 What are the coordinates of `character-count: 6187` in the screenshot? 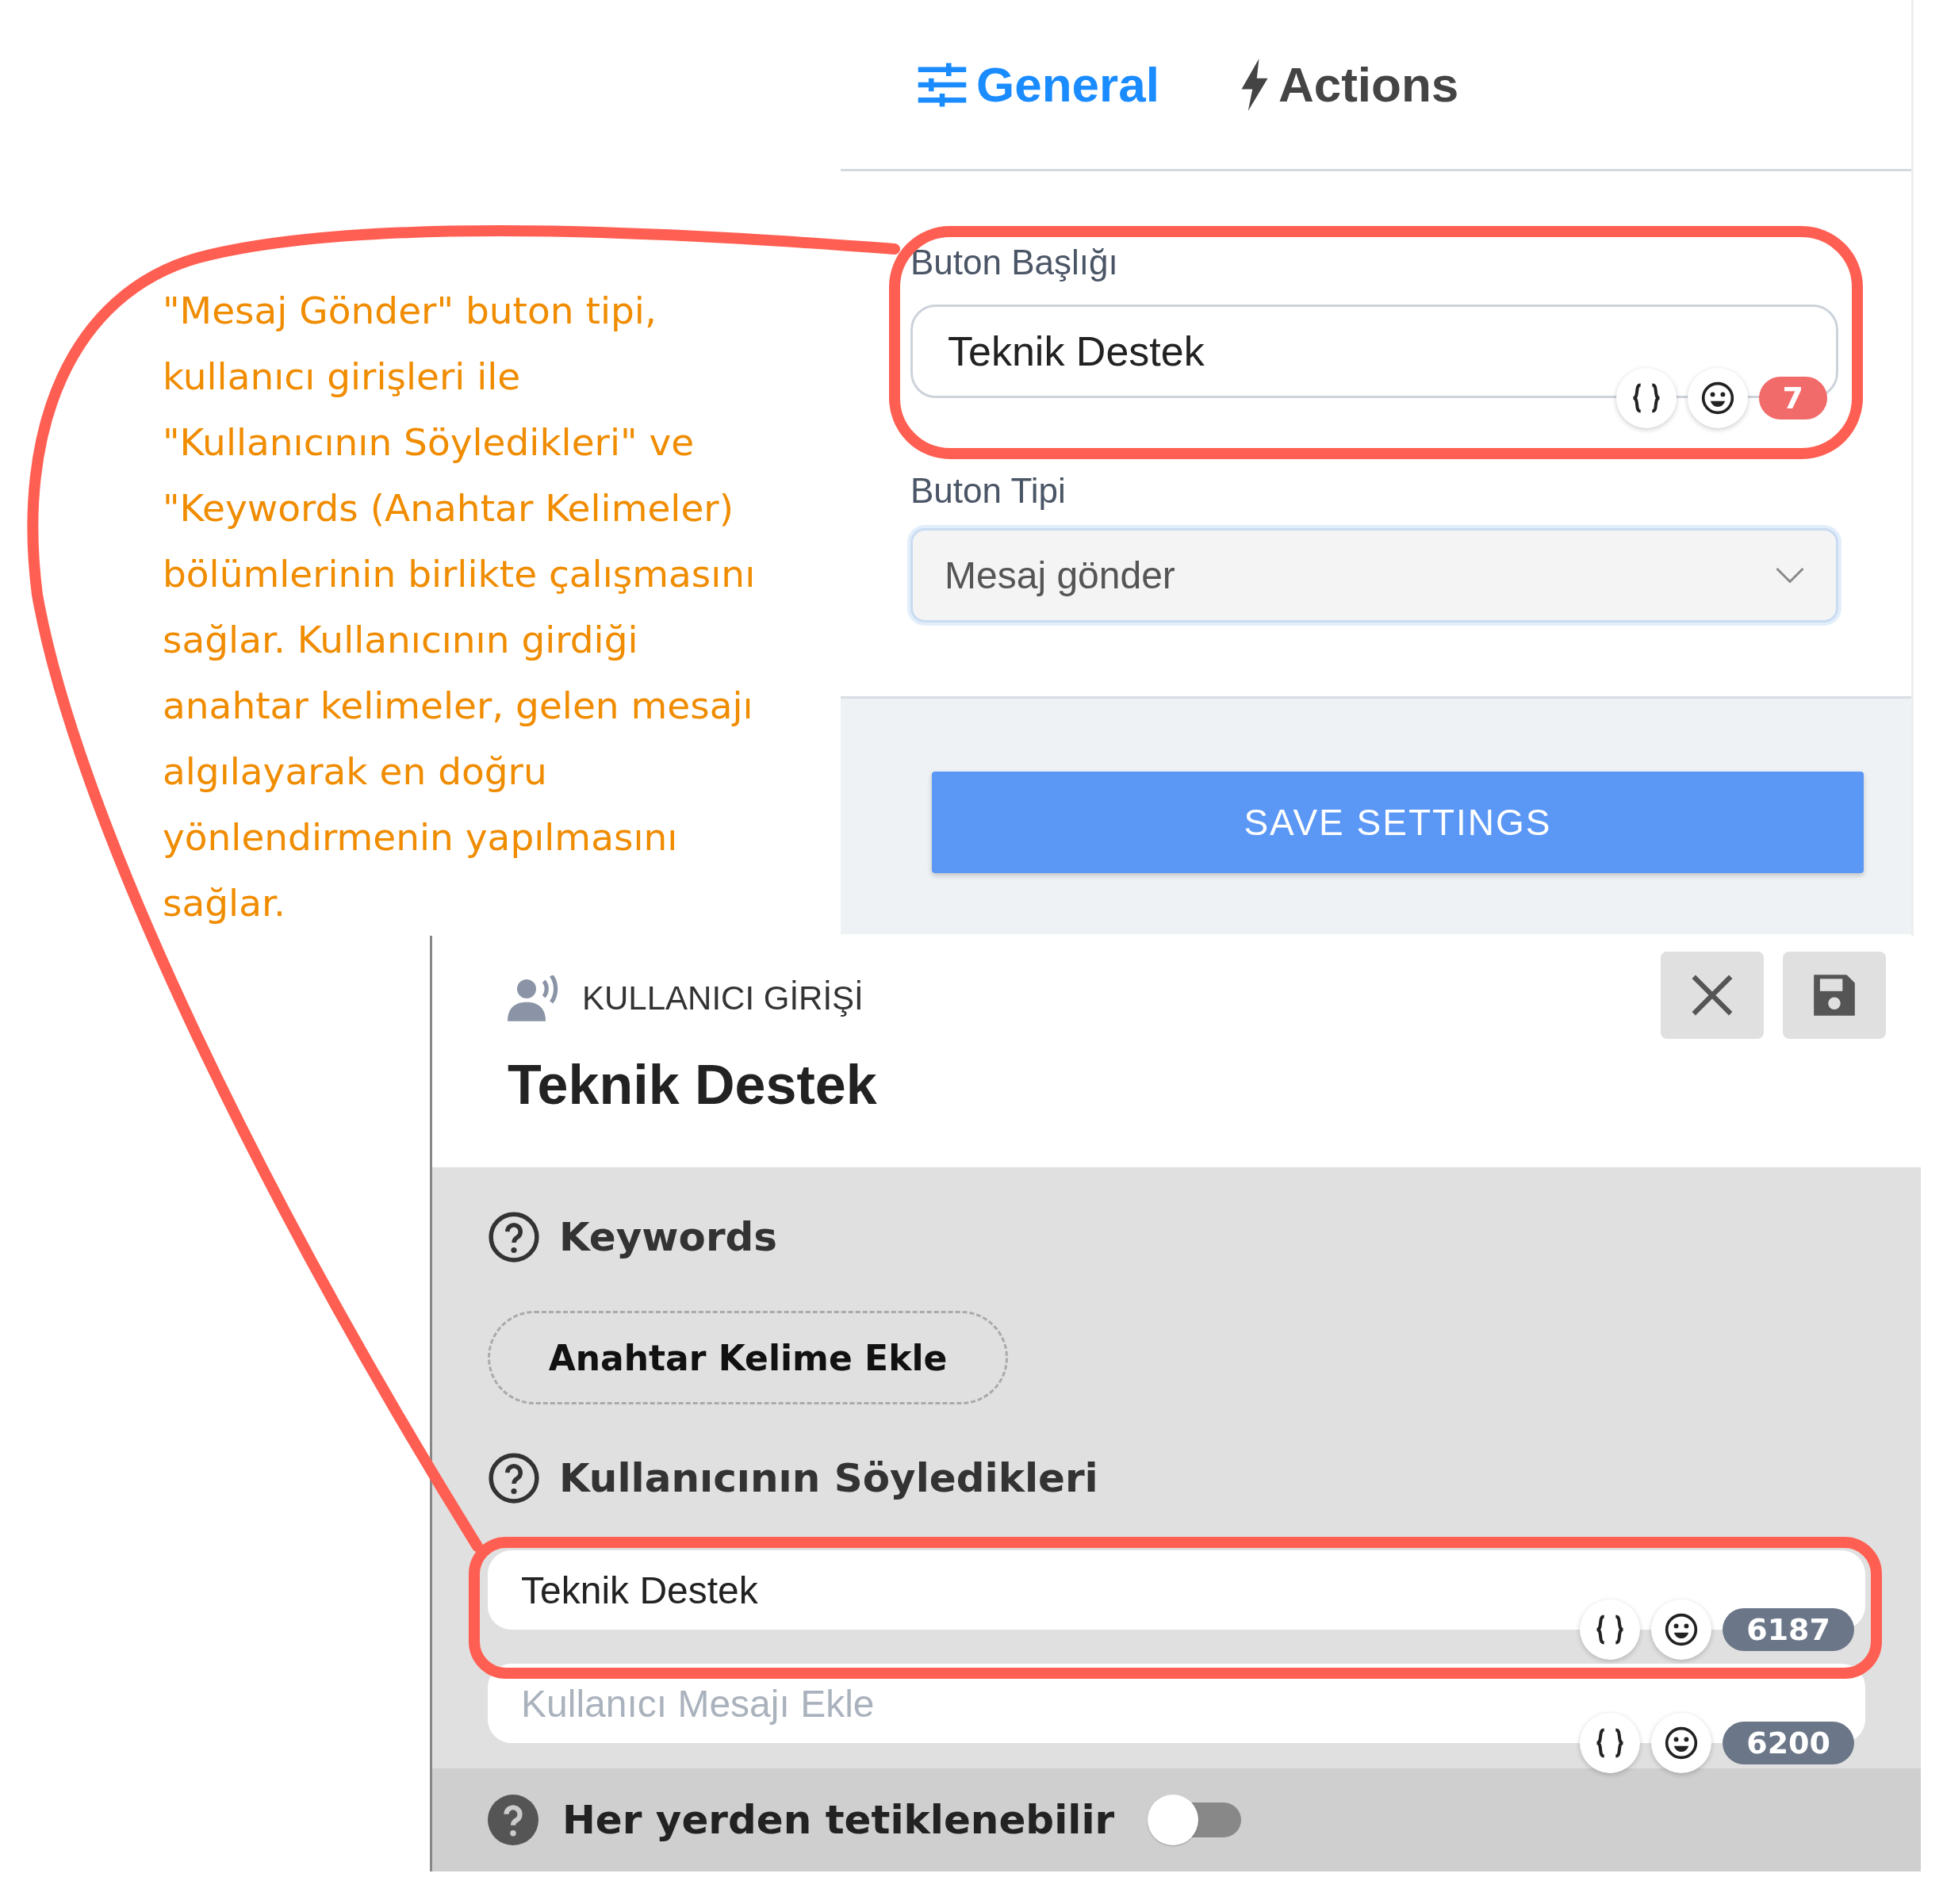 It's located at (1788, 1629).